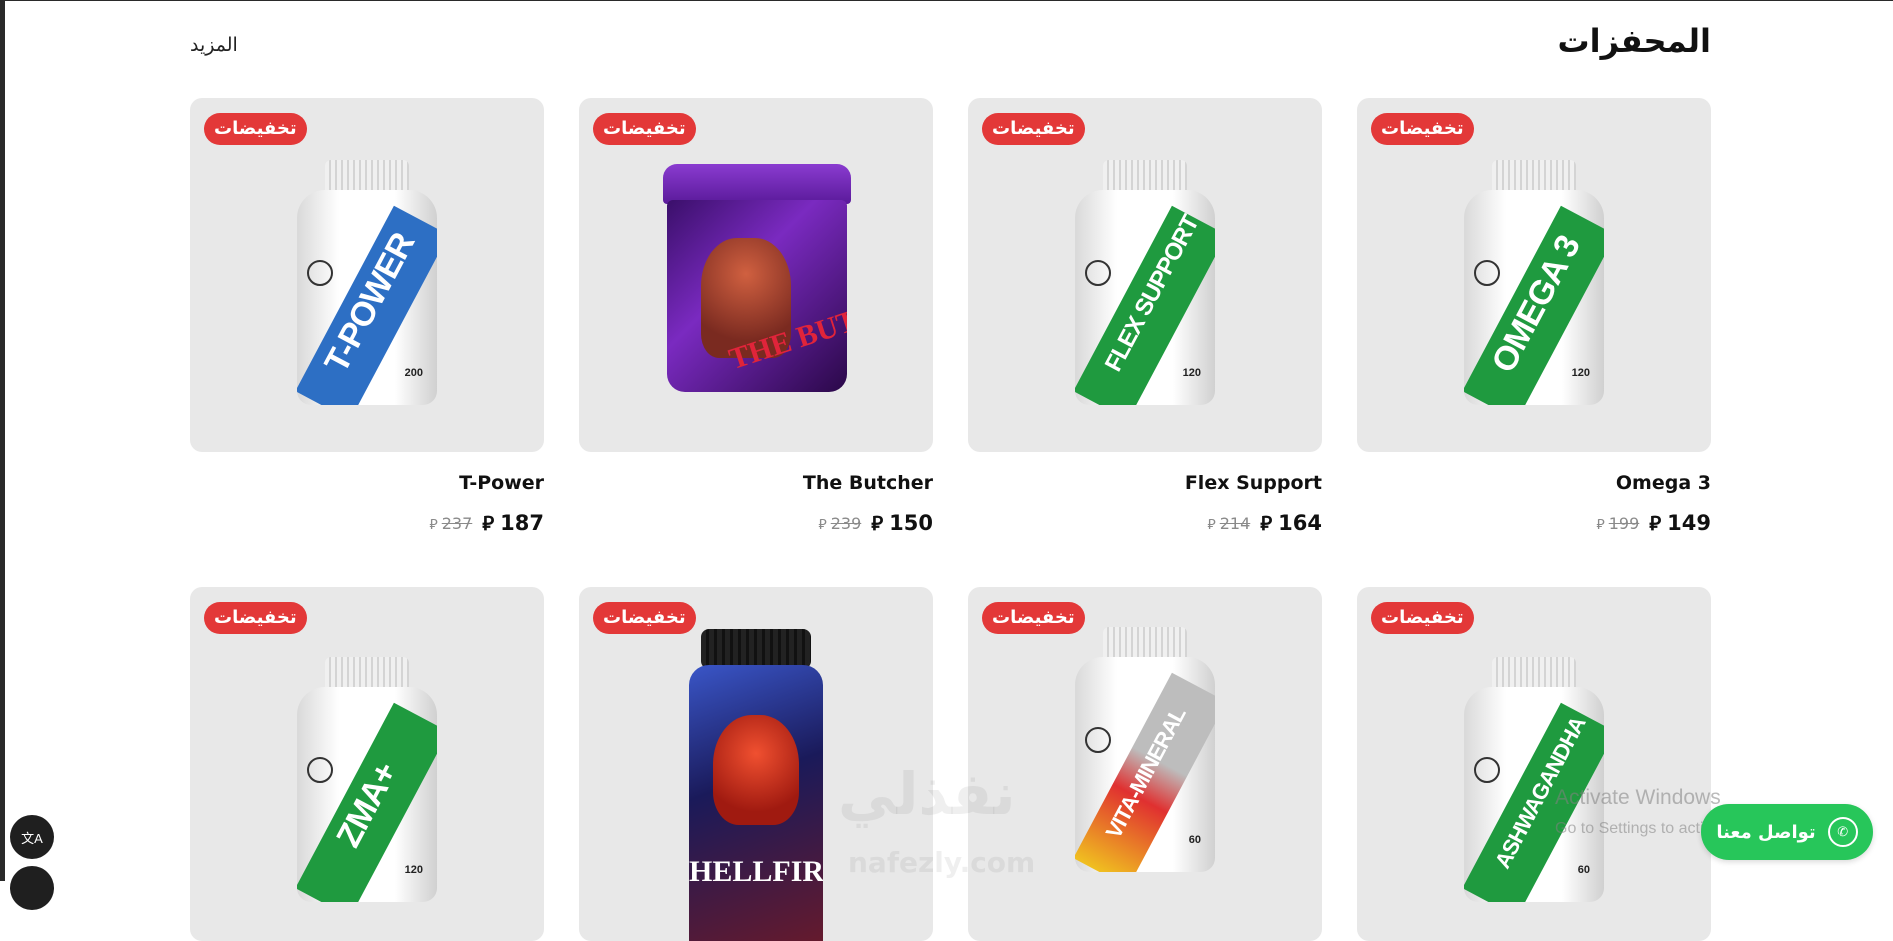 This screenshot has height=941, width=1893. I want to click on more-link: المزيد, so click(214, 45).